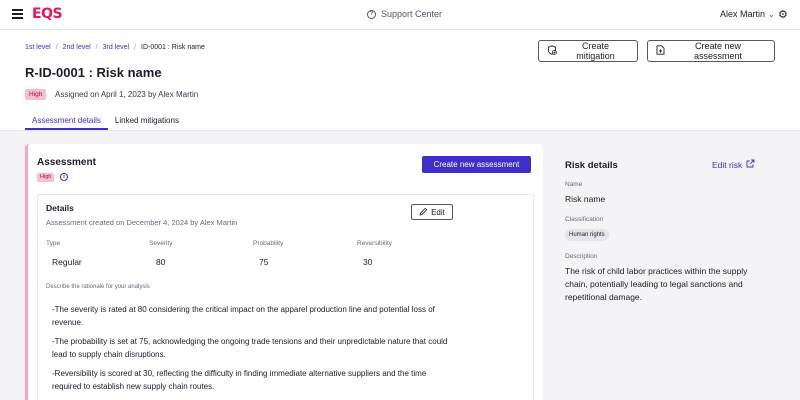 The width and height of the screenshot is (800, 400). I want to click on eqs-logo: EQS, so click(47, 14).